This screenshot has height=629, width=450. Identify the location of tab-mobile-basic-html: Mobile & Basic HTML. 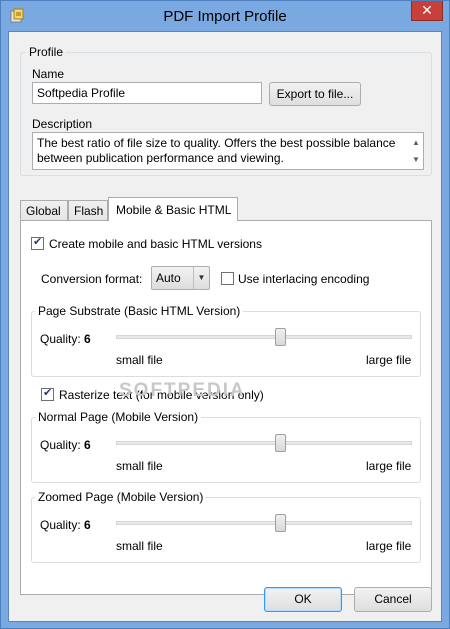
(173, 209).